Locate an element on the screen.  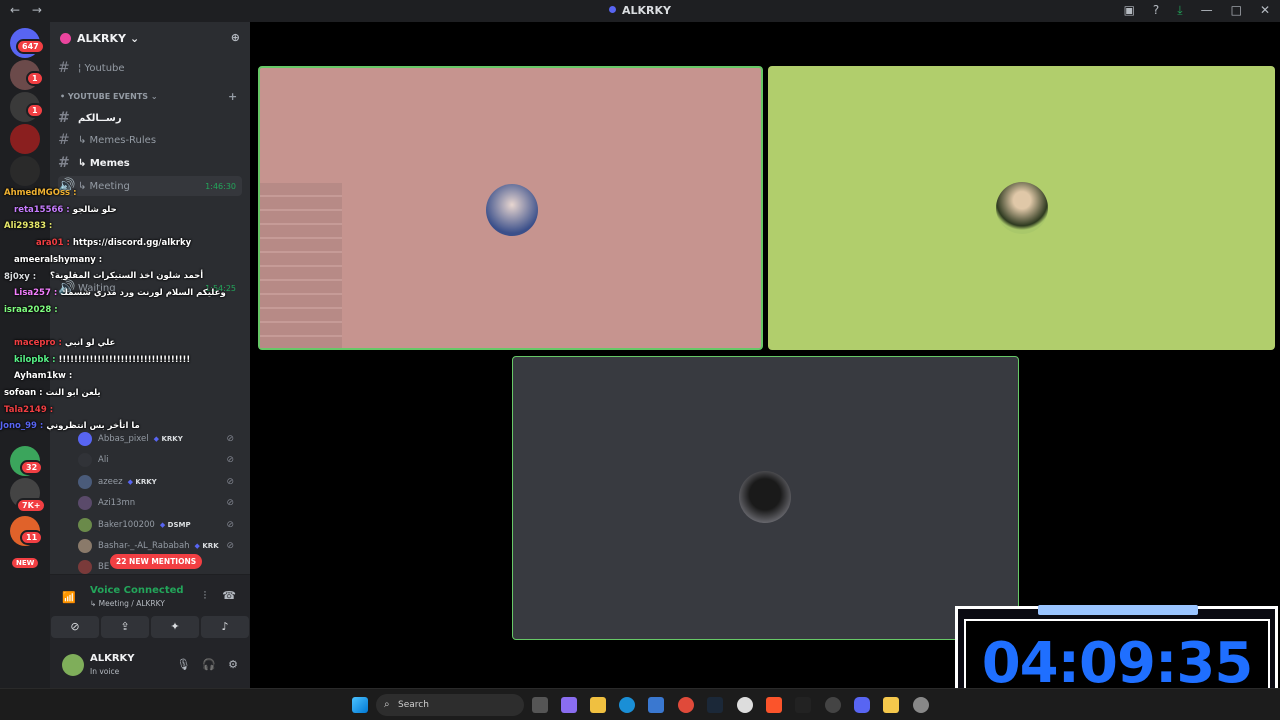
chat-message: ameeralshymany : is located at coordinates (59, 262).